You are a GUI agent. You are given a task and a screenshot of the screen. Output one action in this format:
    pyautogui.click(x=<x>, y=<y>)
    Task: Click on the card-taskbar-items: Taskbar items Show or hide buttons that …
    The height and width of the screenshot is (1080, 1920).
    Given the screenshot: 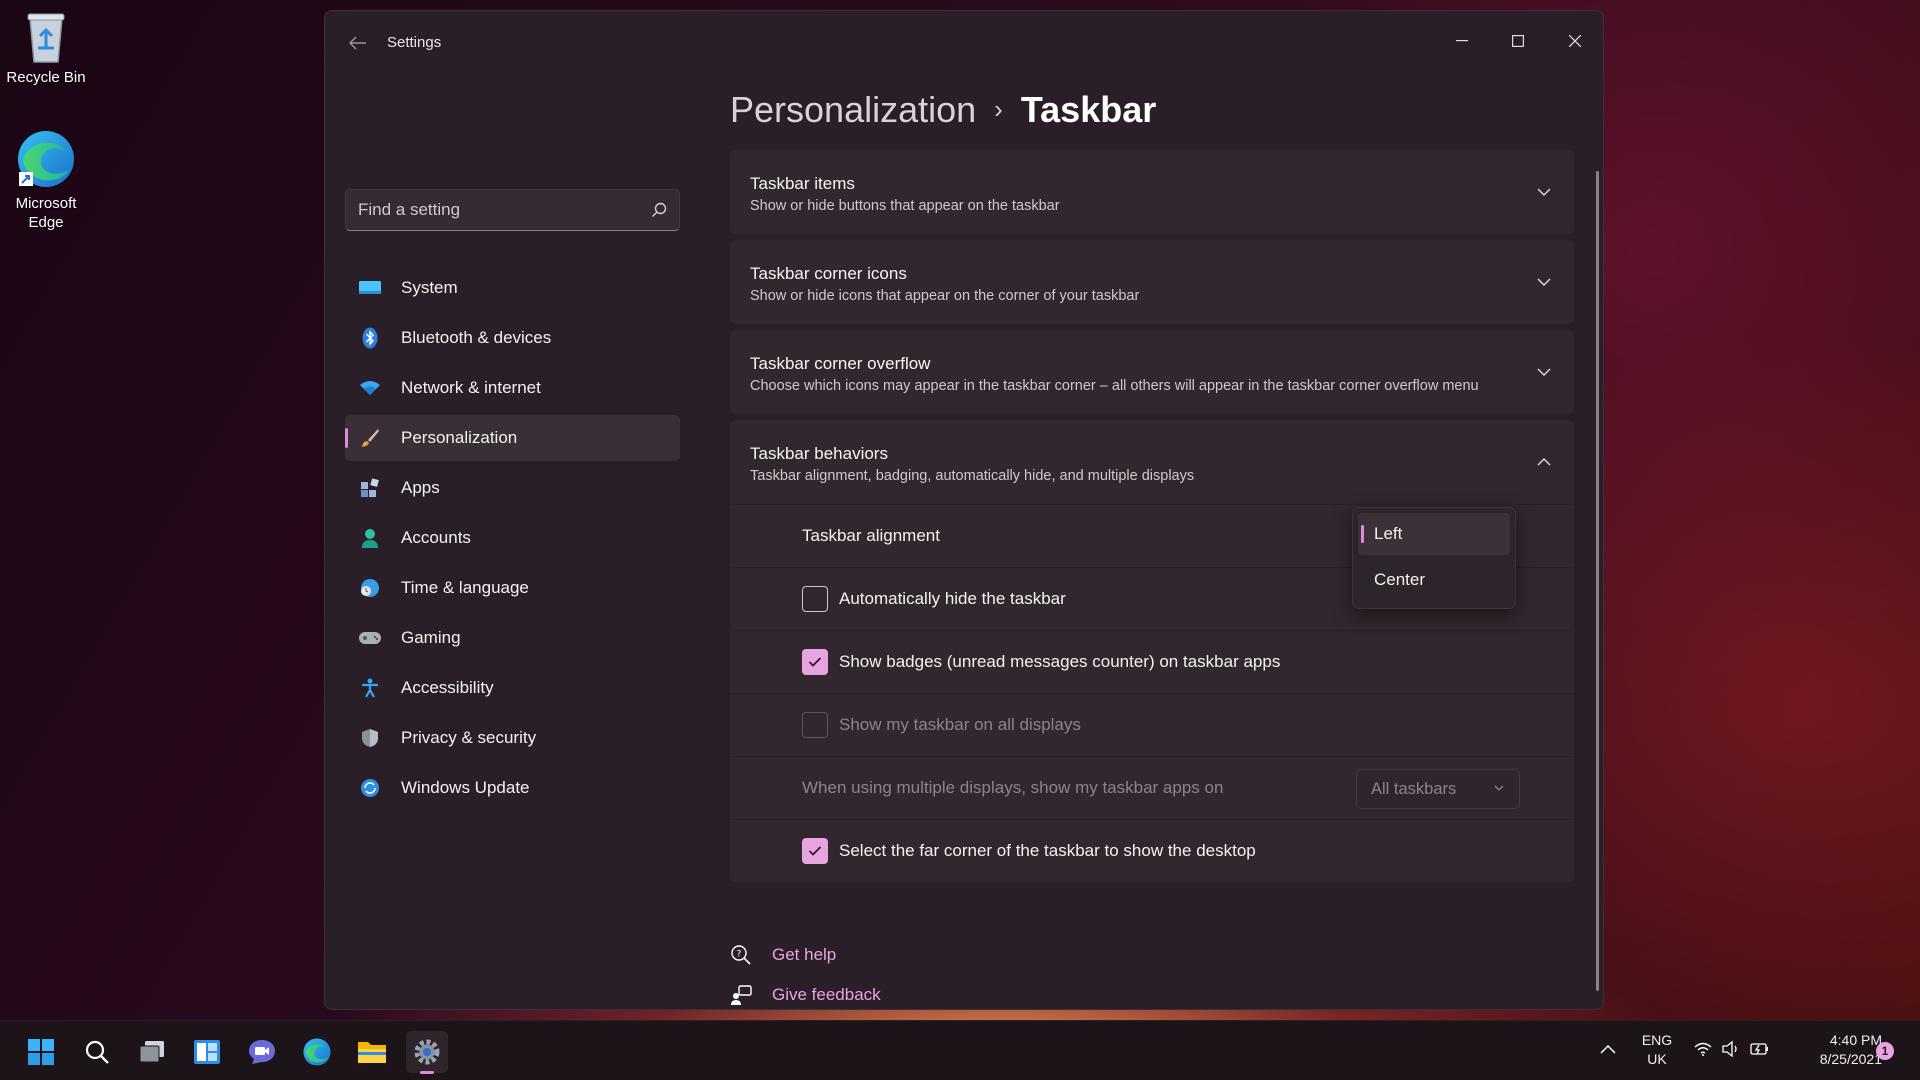 What is the action you would take?
    pyautogui.click(x=1152, y=192)
    